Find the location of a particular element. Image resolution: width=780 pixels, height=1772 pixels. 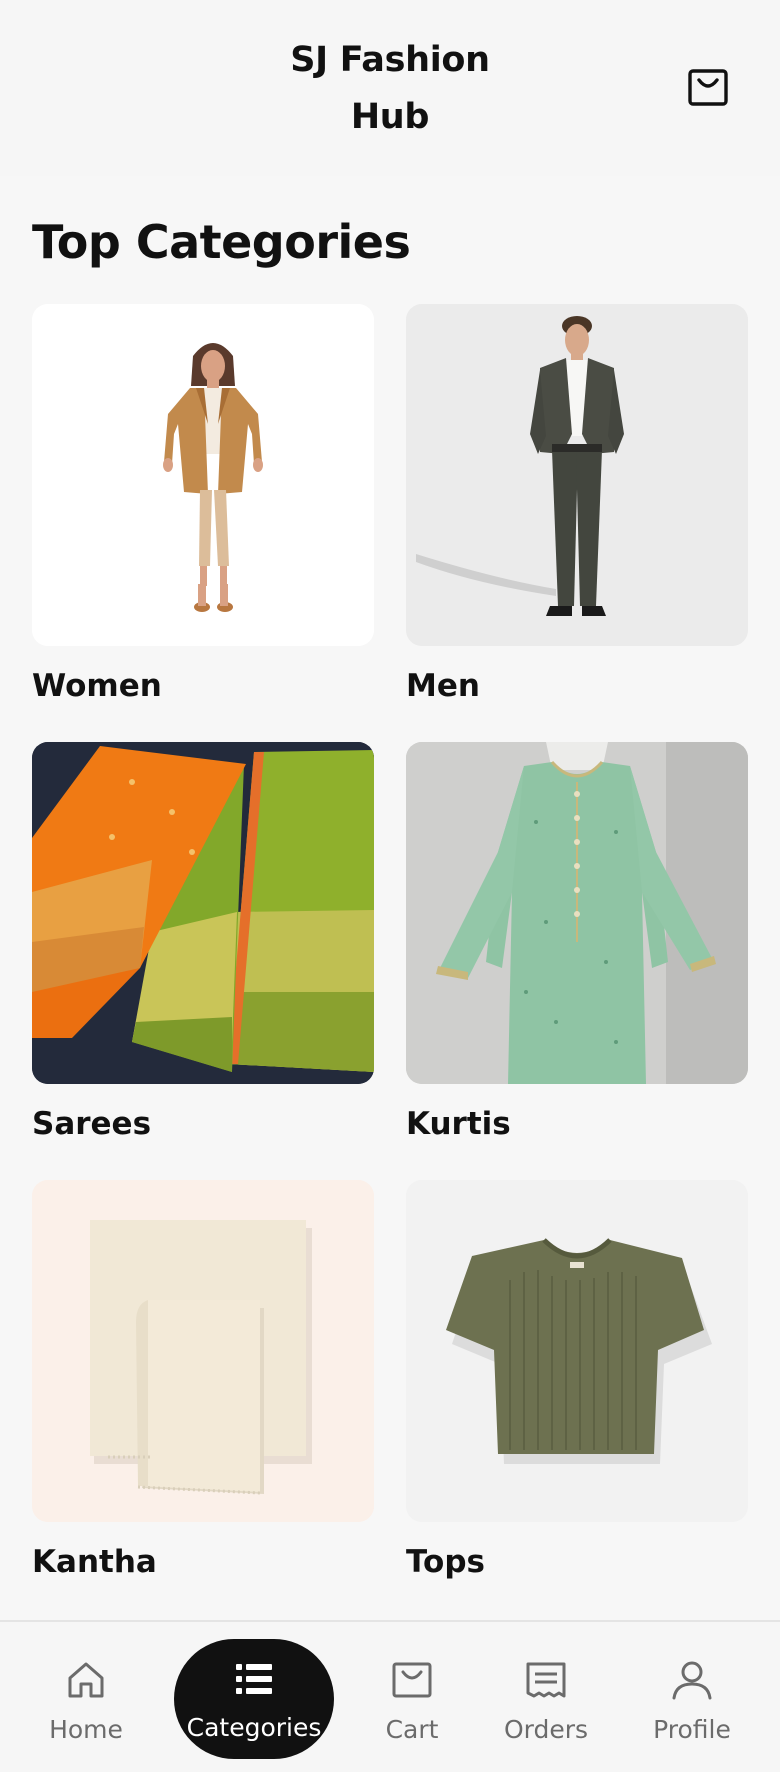

nav-item-profile: Profile is located at coordinates (692, 1697).